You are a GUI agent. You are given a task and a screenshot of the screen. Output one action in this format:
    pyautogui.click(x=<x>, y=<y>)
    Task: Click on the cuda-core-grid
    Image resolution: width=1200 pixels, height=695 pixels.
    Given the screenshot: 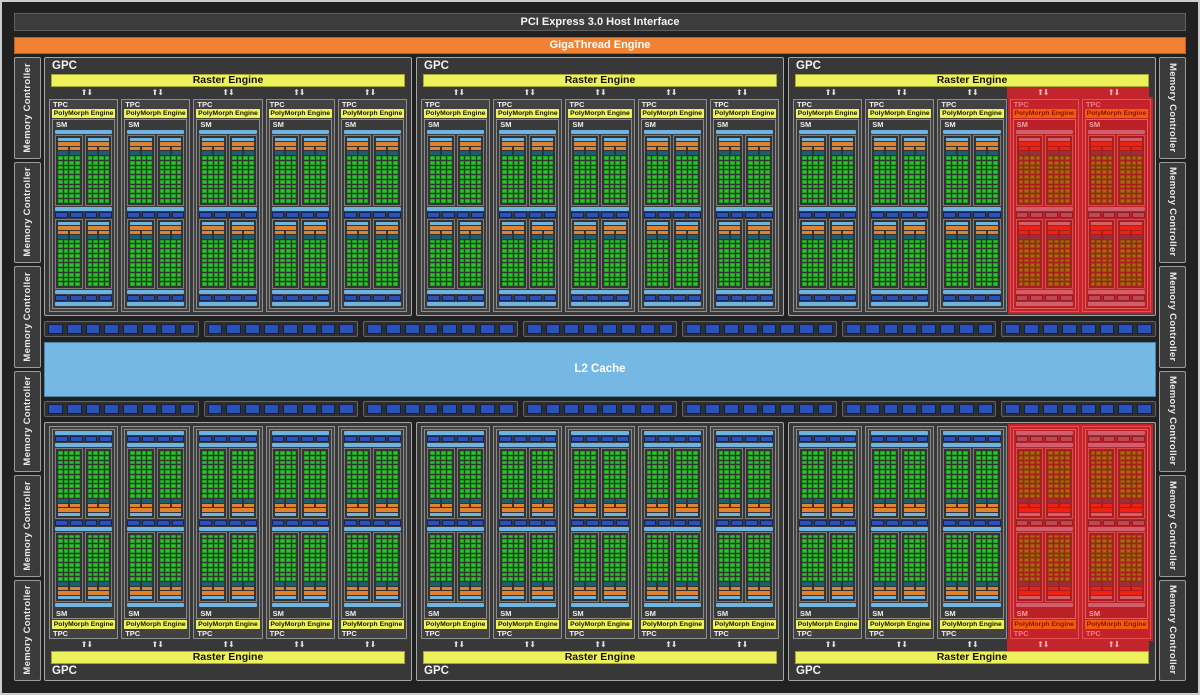 What is the action you would take?
    pyautogui.click(x=513, y=557)
    